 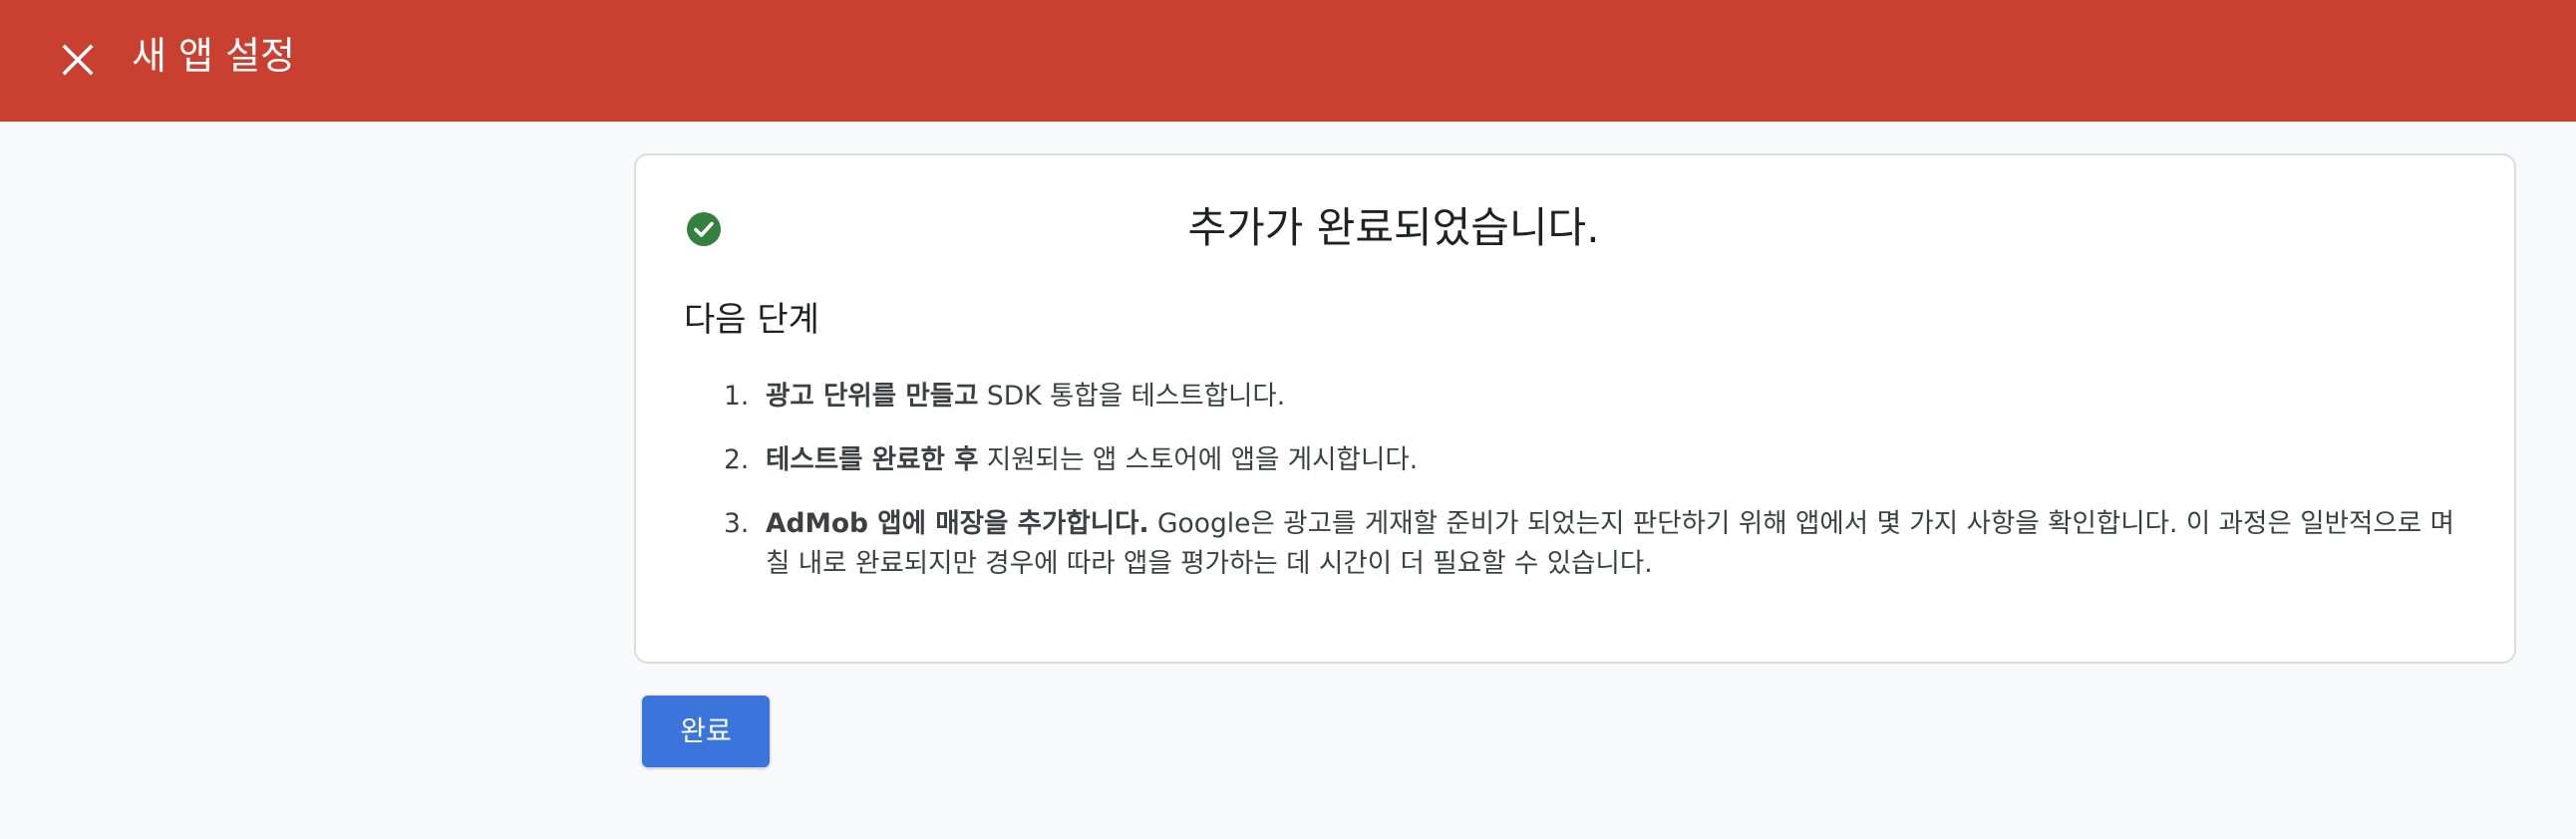 I want to click on list-item: 1. 광고 단위를 만들고 SDK 통합을 테스트합니다., so click(x=1581, y=397).